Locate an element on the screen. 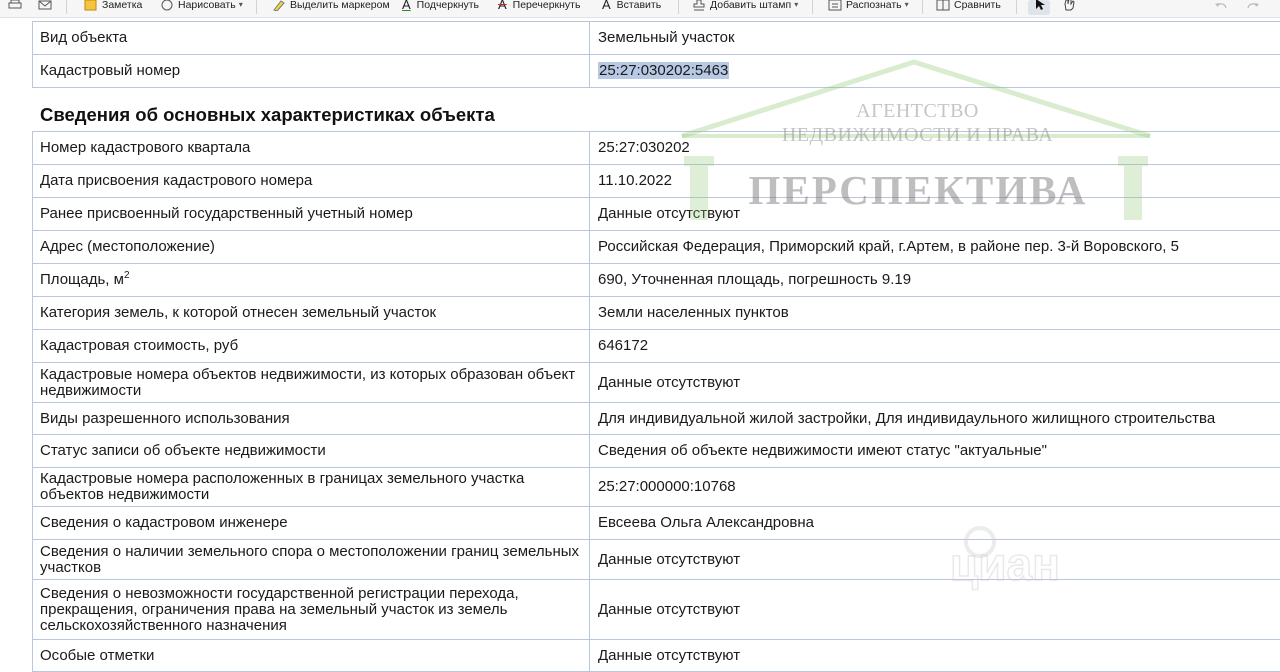 The image size is (1280, 672). row-value: Евсеева Ольга Александровна is located at coordinates (935, 523).